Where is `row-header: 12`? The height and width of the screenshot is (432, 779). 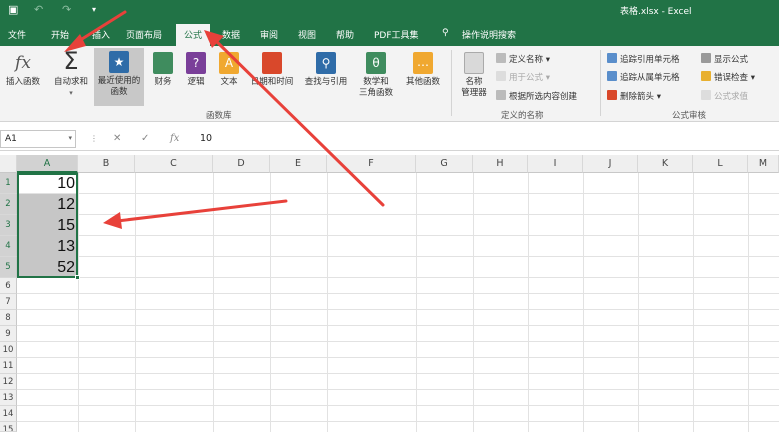
row-header: 12 is located at coordinates (8, 382).